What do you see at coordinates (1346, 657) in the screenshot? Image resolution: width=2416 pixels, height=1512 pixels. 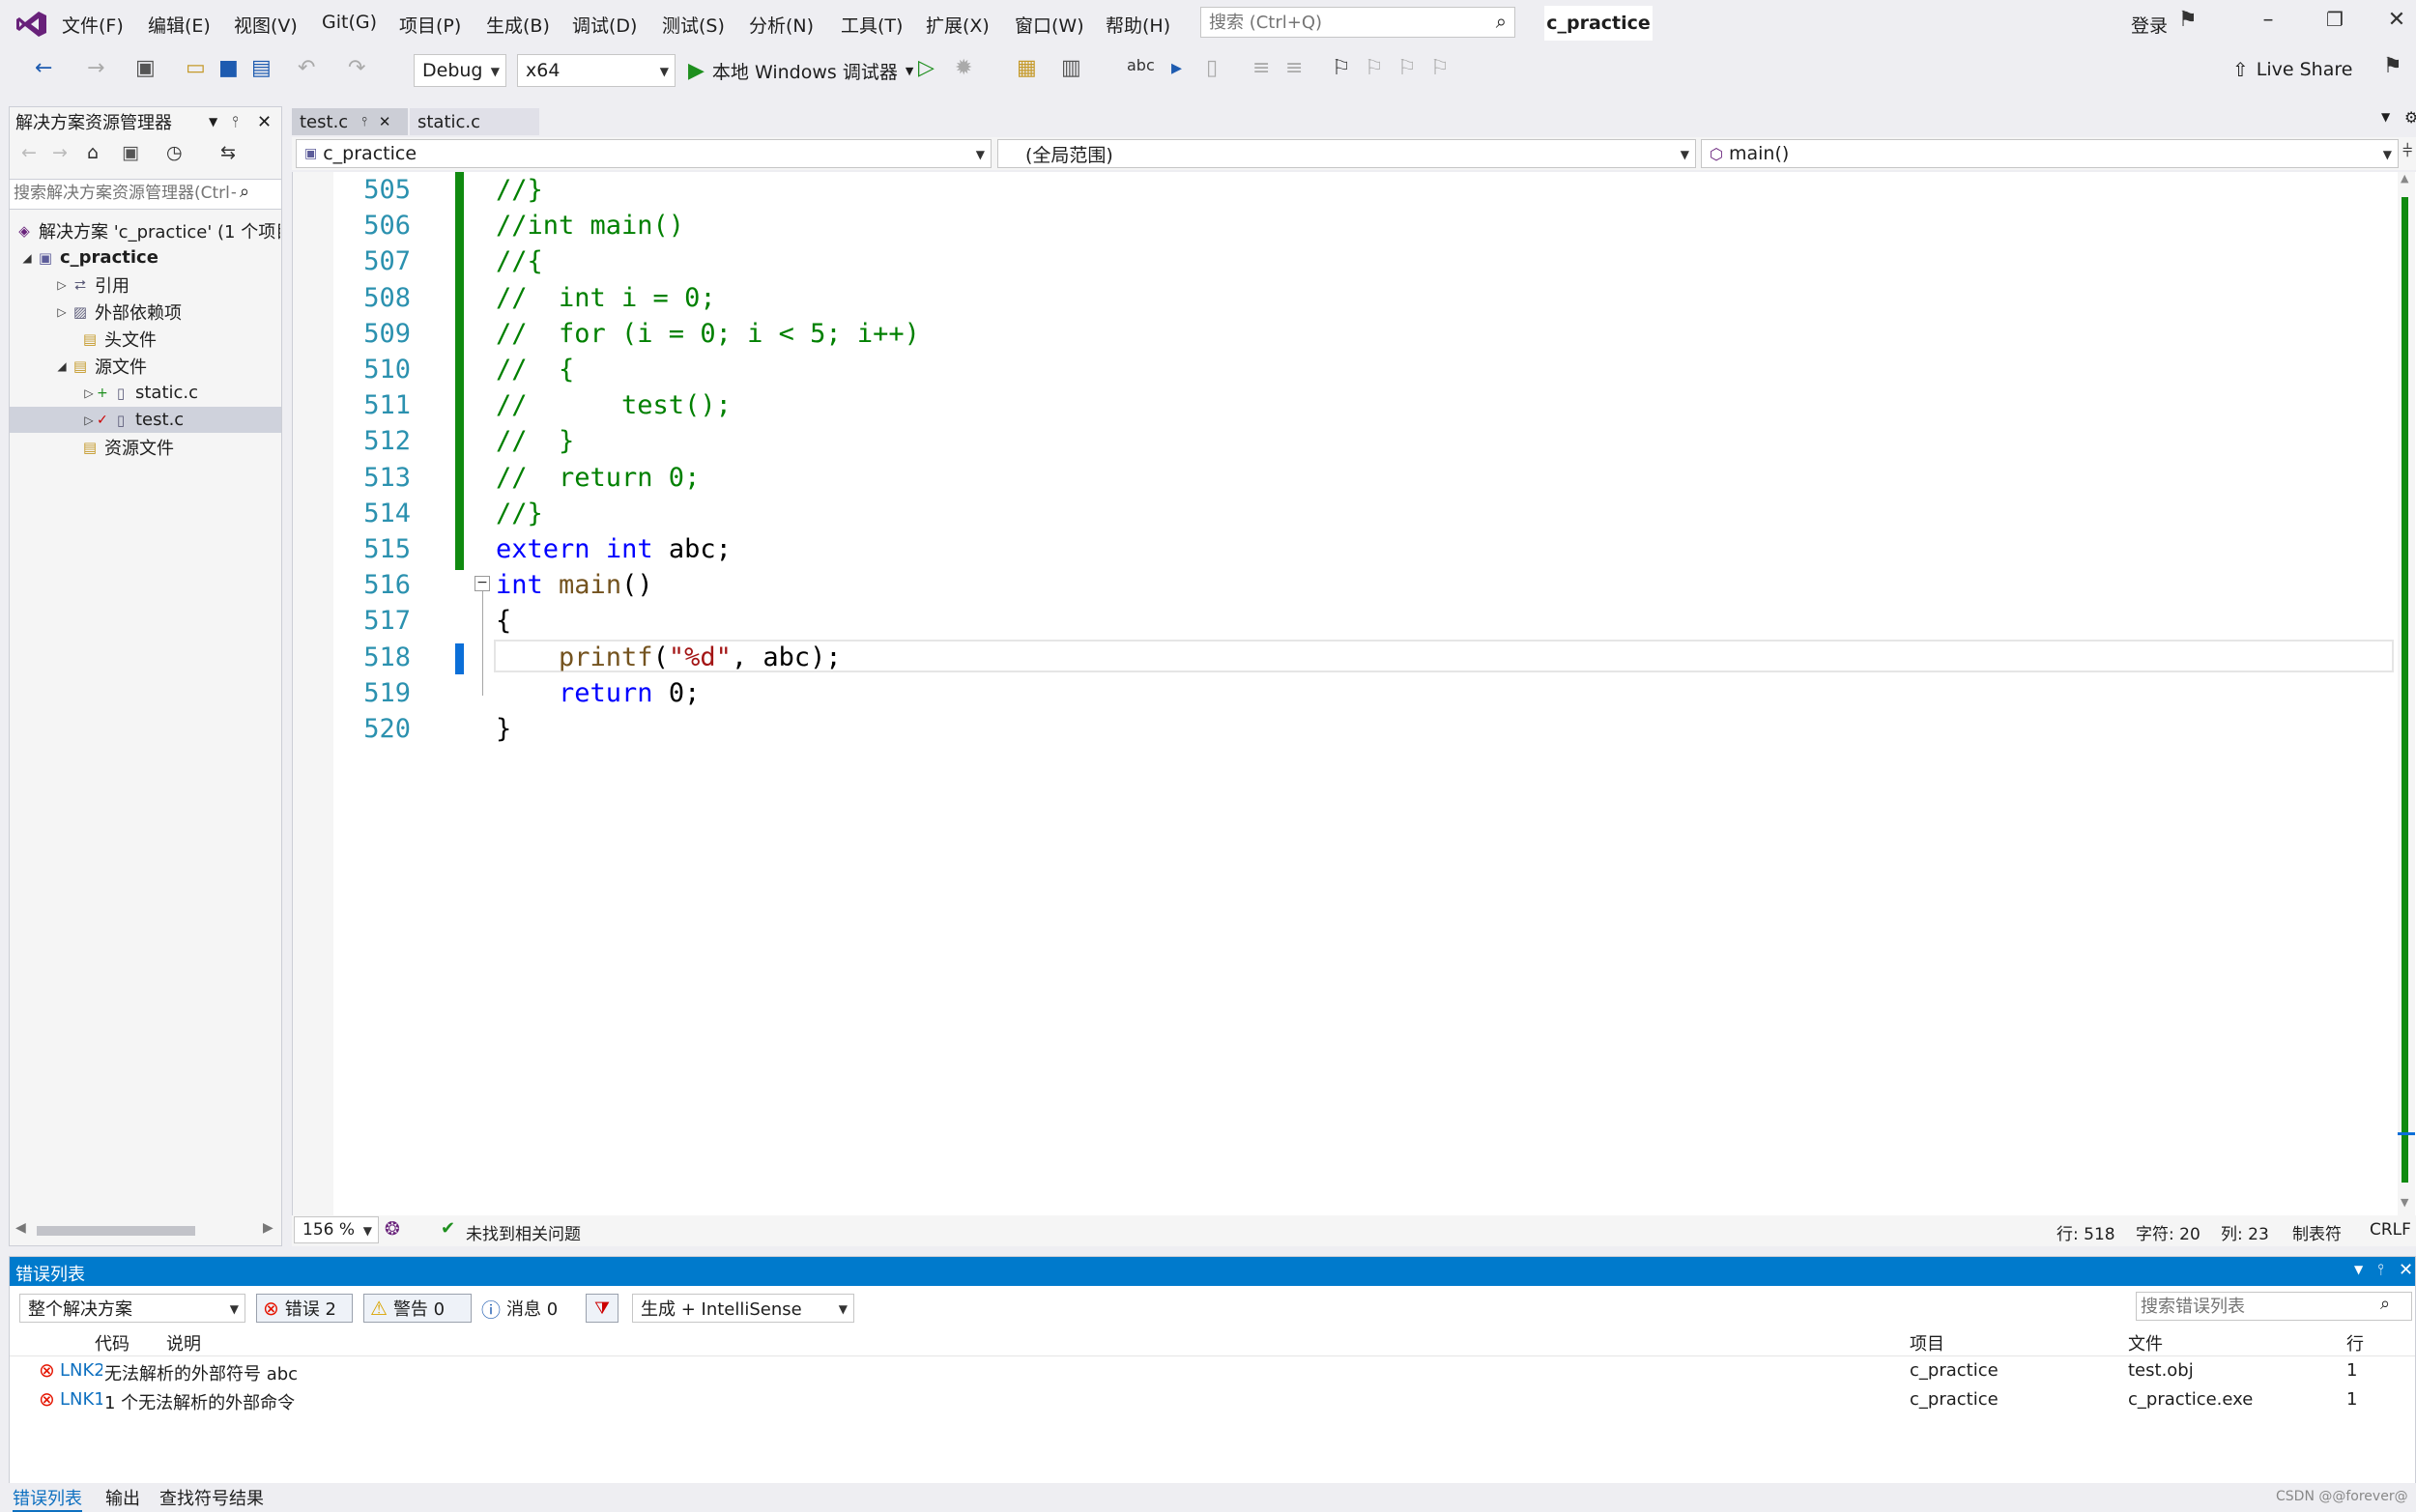 I see `code-line: 518 printf("%d", abc);` at bounding box center [1346, 657].